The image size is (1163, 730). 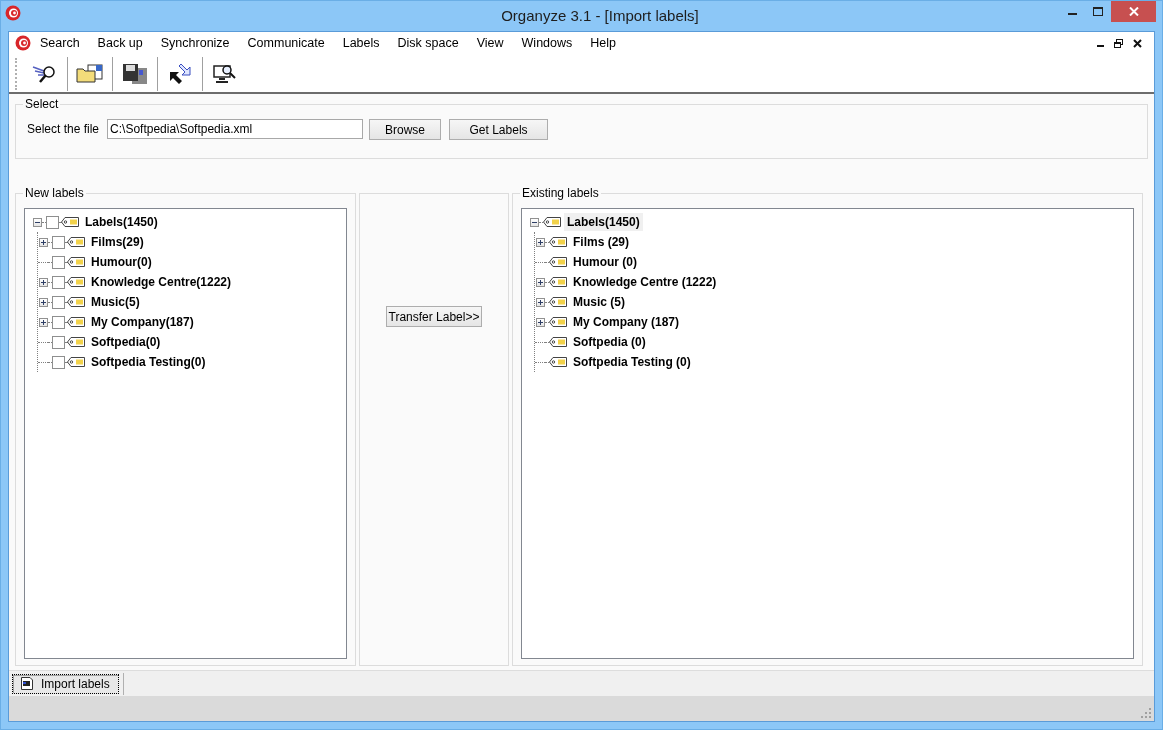 What do you see at coordinates (117, 242) in the screenshot?
I see `tree-item: Films(29)` at bounding box center [117, 242].